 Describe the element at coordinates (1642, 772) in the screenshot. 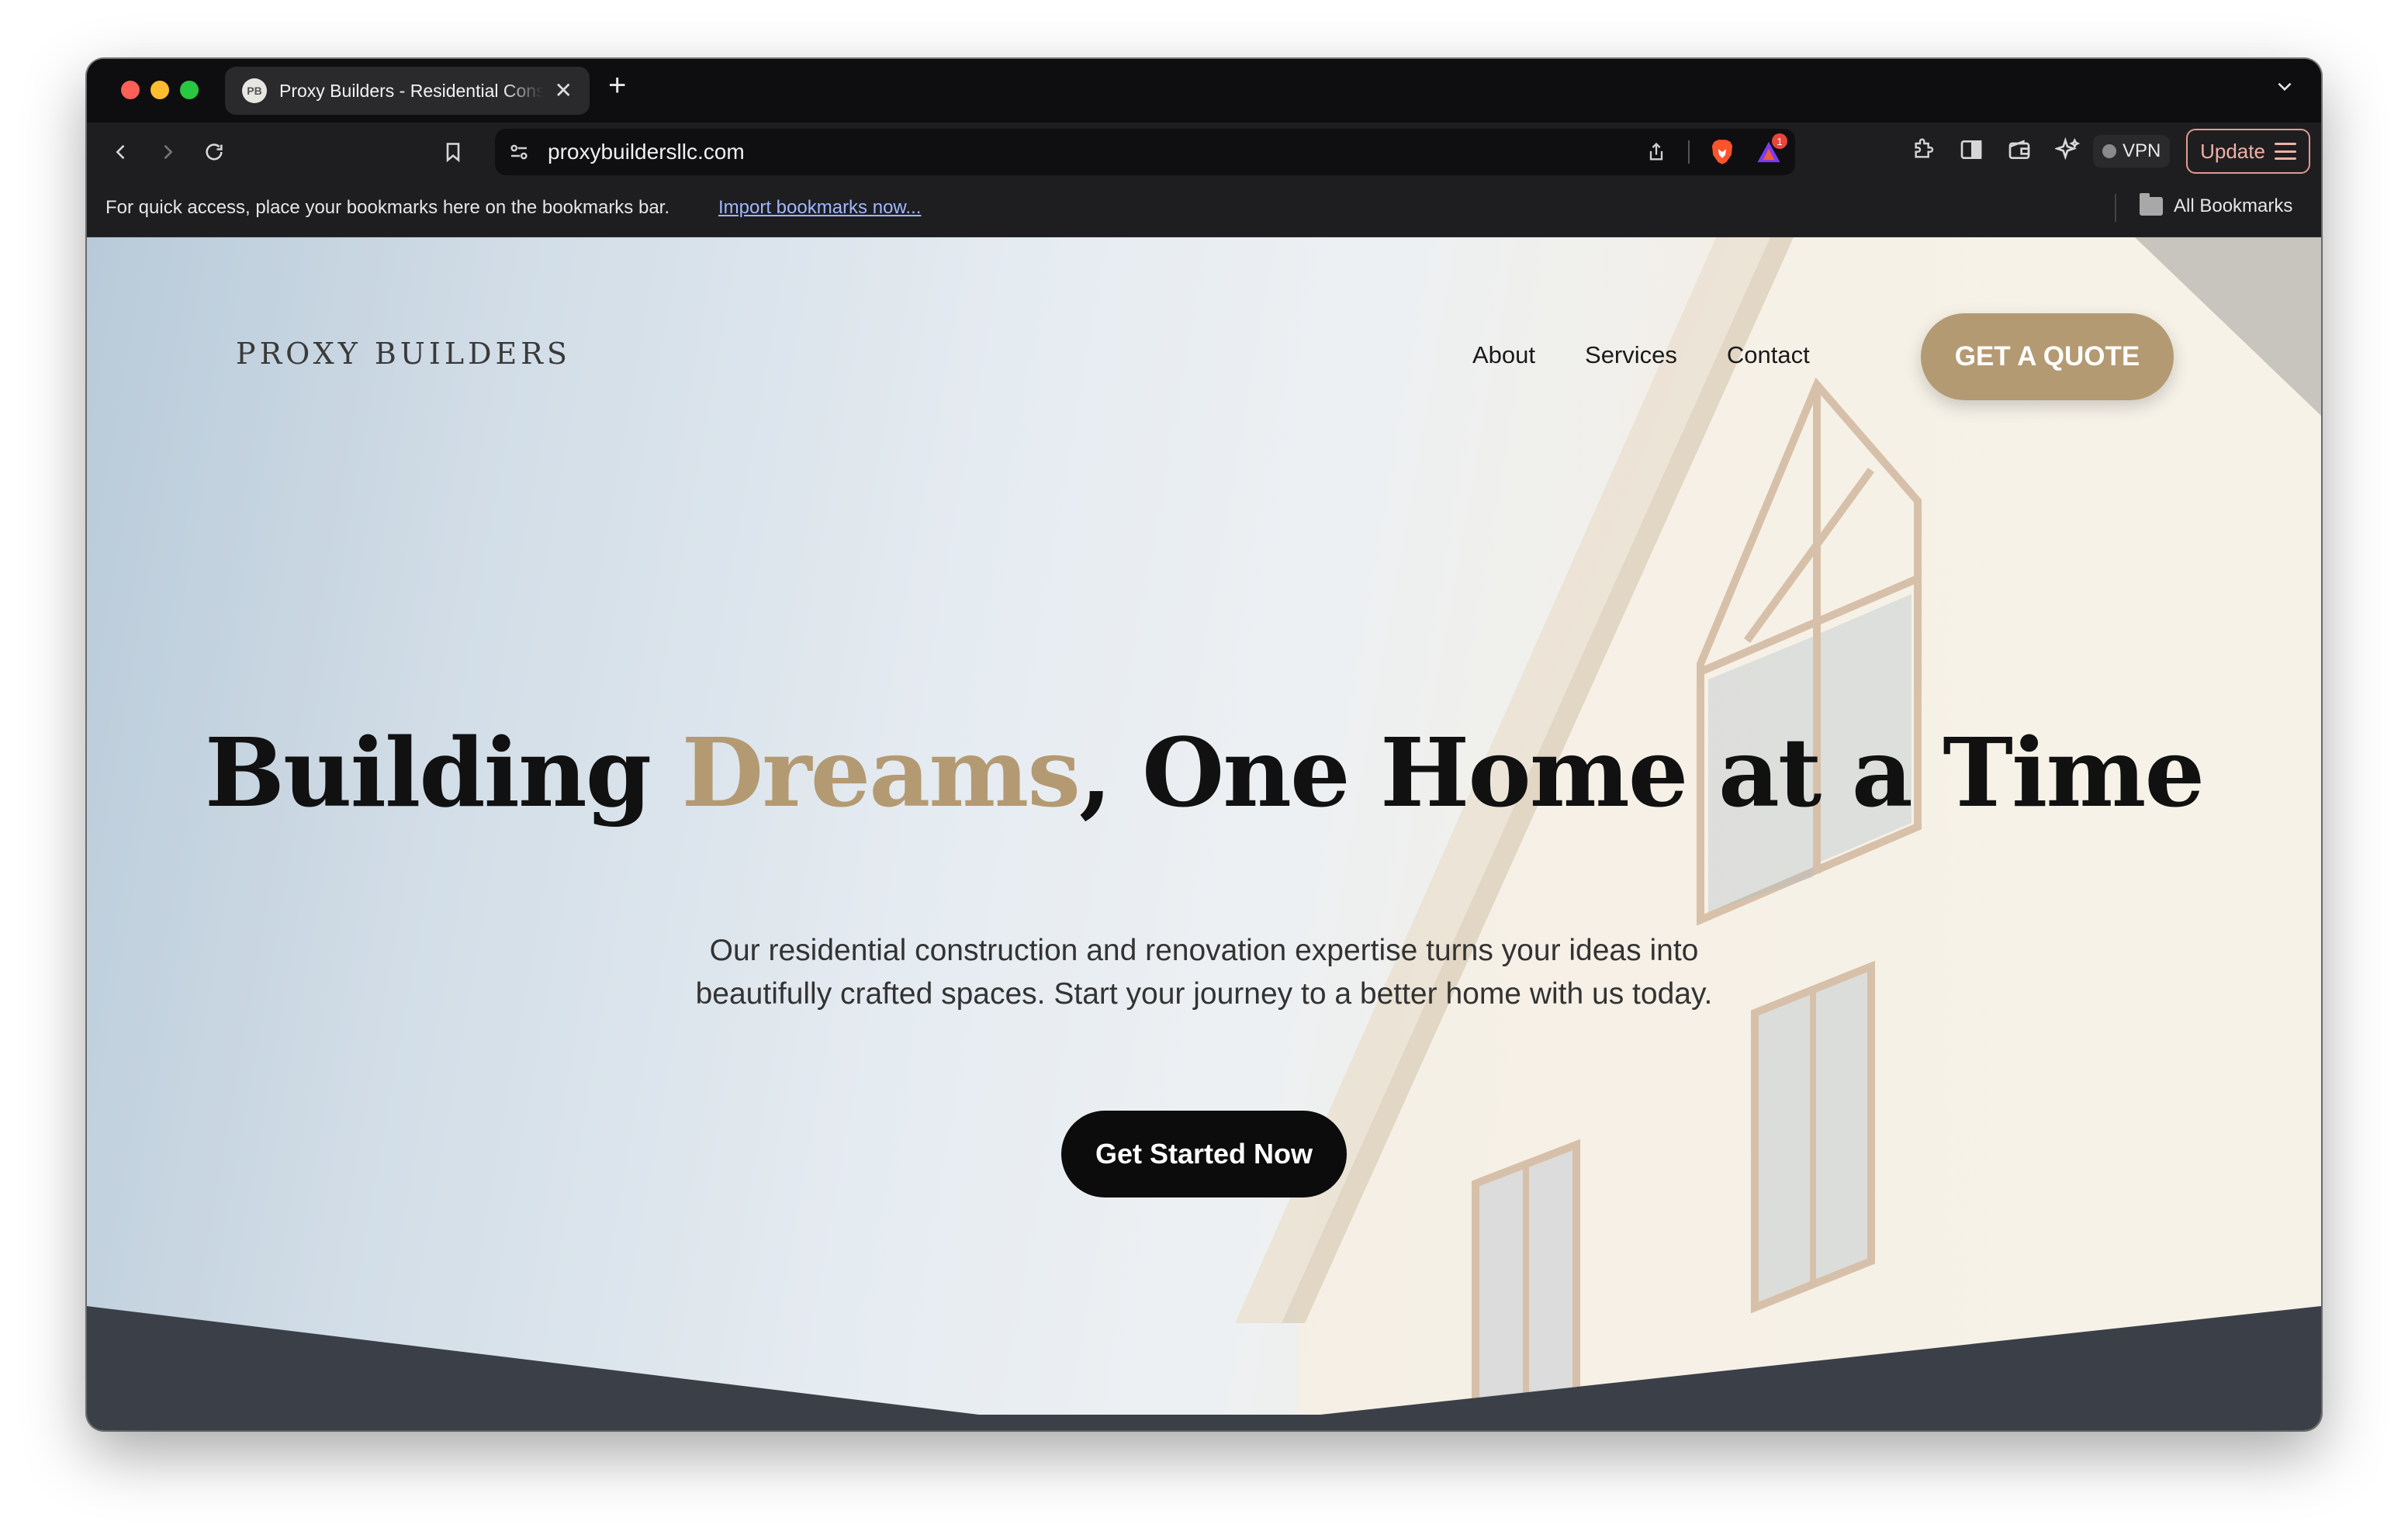

I see `hero-title-end: , One Home at a Time` at that location.